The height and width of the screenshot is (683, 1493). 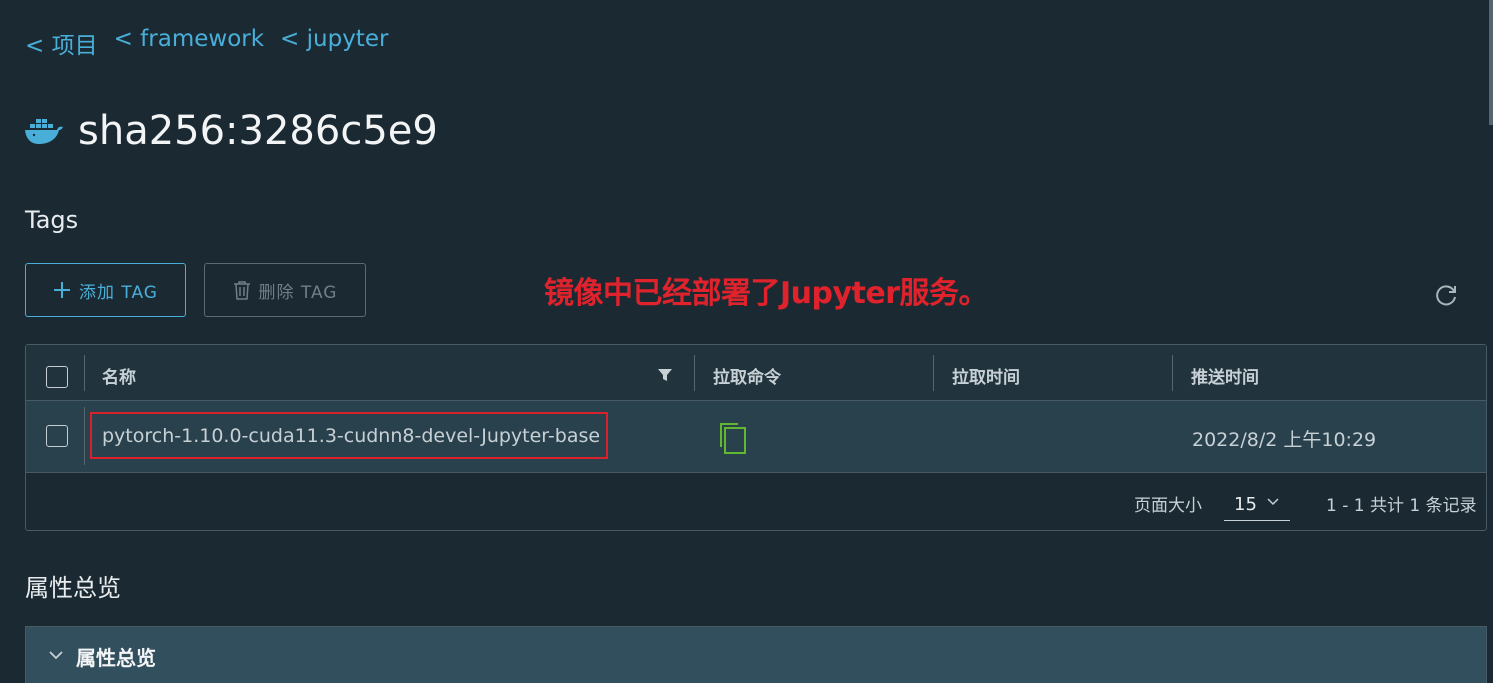 I want to click on breadcrumb-jupyter: < jupyter, so click(x=334, y=43).